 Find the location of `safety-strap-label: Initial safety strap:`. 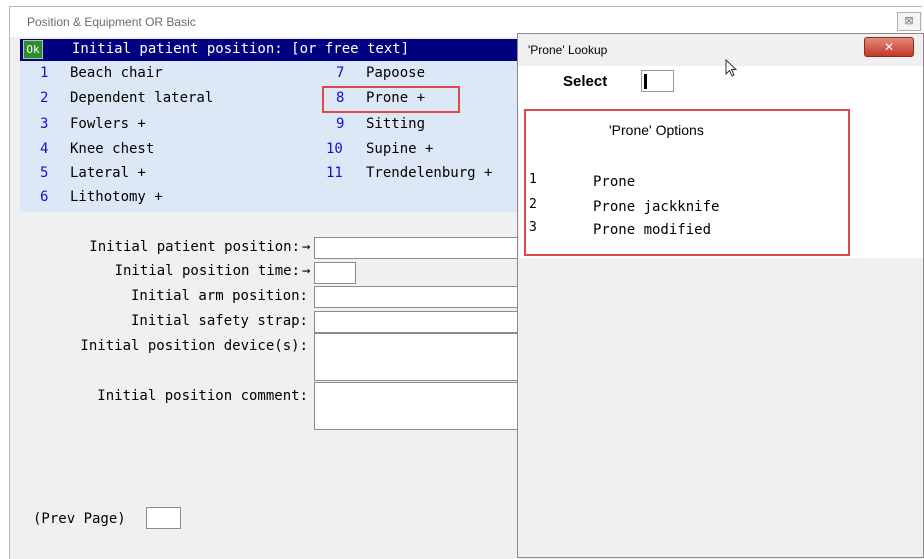

safety-strap-label: Initial safety strap: is located at coordinates (219, 321).